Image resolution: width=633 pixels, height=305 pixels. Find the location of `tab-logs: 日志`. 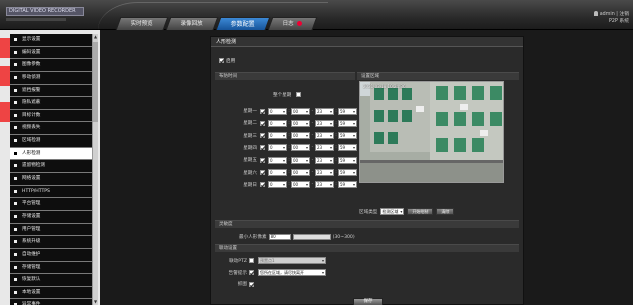

tab-logs: 日志 is located at coordinates (292, 23).